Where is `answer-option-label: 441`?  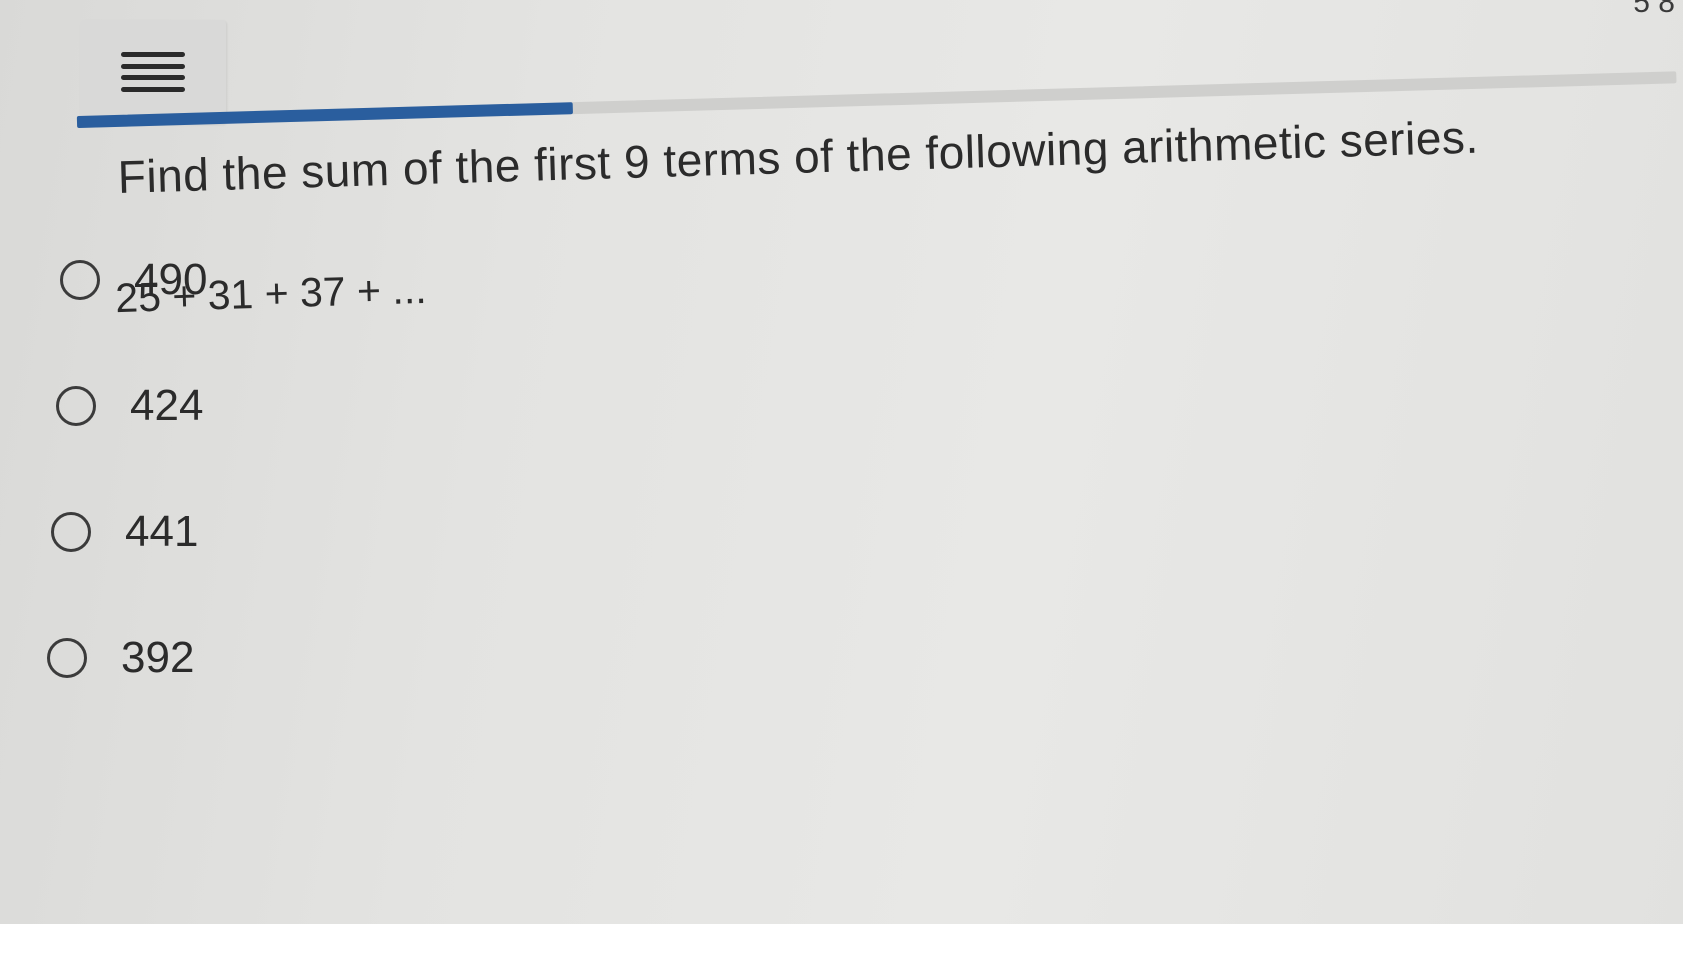 answer-option-label: 441 is located at coordinates (162, 531).